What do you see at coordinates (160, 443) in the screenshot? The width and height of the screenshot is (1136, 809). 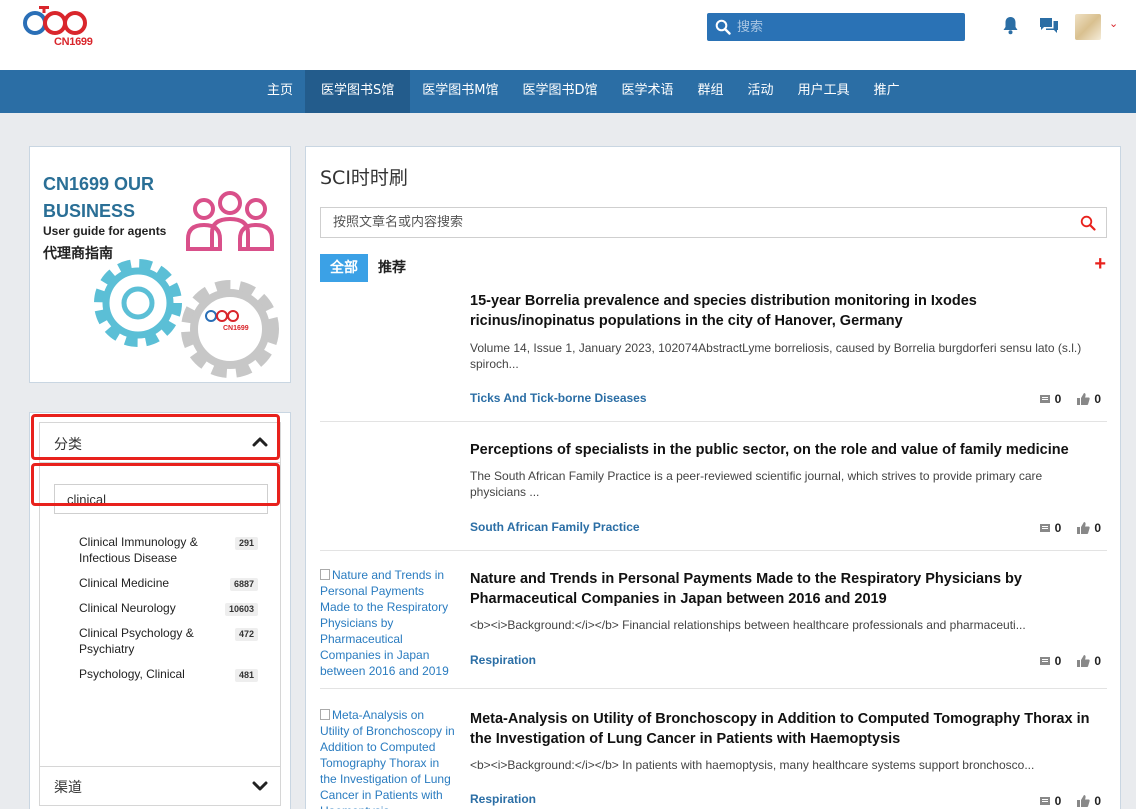 I see `category-header: 分类` at bounding box center [160, 443].